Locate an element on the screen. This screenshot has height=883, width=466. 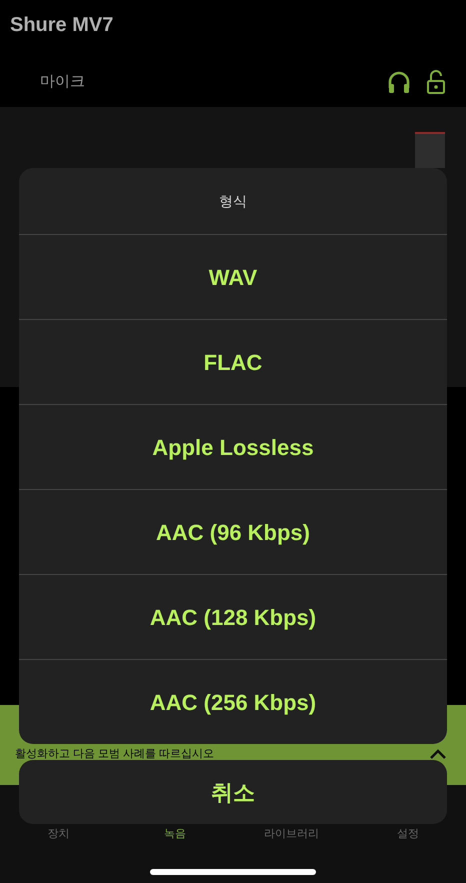
format-option: AAC (128 Kbps) is located at coordinates (233, 616).